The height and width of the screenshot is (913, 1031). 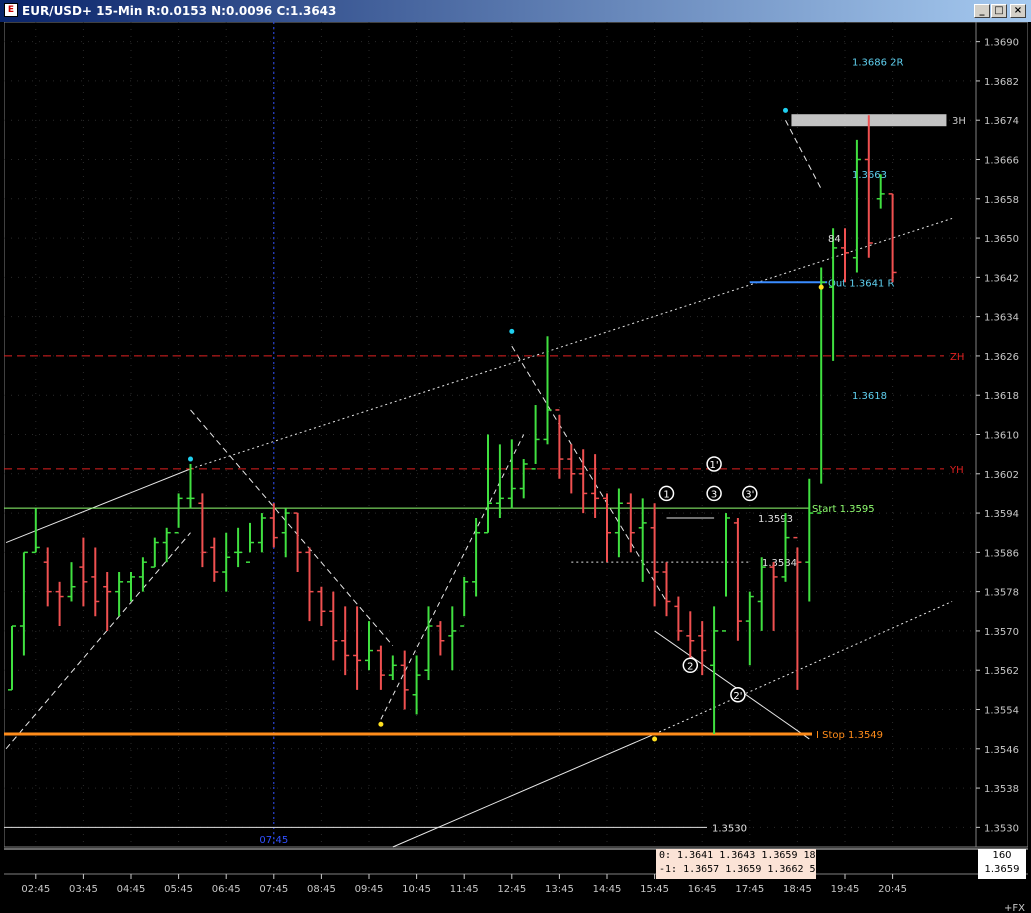 I want to click on x-tick-label: 19:45, so click(x=845, y=889).